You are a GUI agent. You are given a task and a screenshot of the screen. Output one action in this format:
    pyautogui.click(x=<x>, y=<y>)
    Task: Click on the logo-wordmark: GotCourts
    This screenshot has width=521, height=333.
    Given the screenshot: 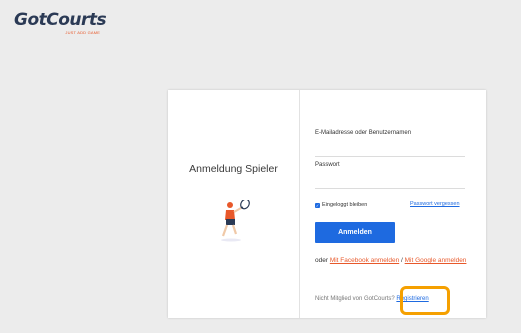 What is the action you would take?
    pyautogui.click(x=60, y=20)
    